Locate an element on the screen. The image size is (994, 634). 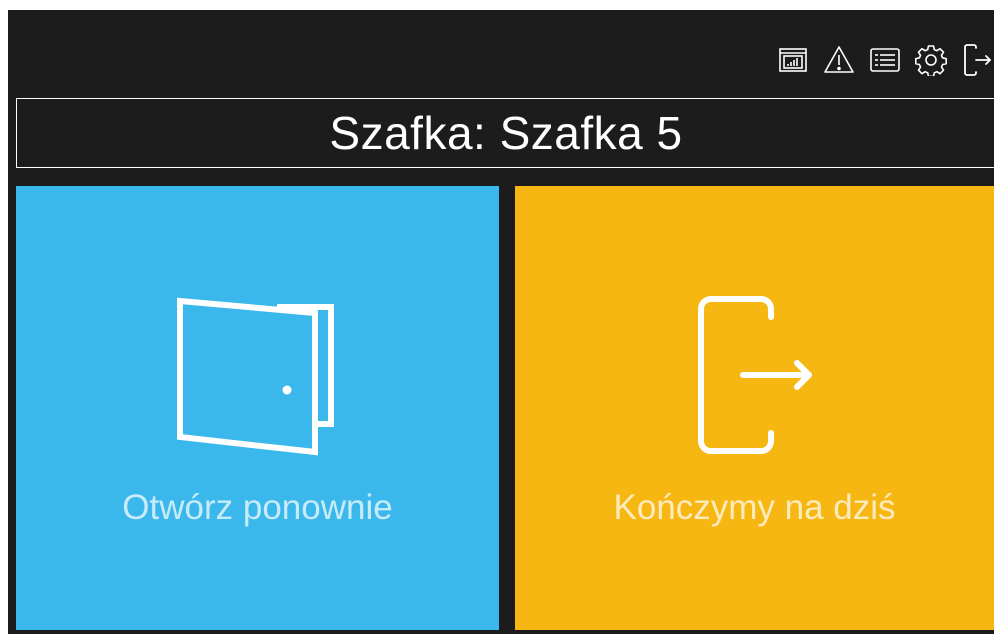
stats-report-icon is located at coordinates (793, 60).